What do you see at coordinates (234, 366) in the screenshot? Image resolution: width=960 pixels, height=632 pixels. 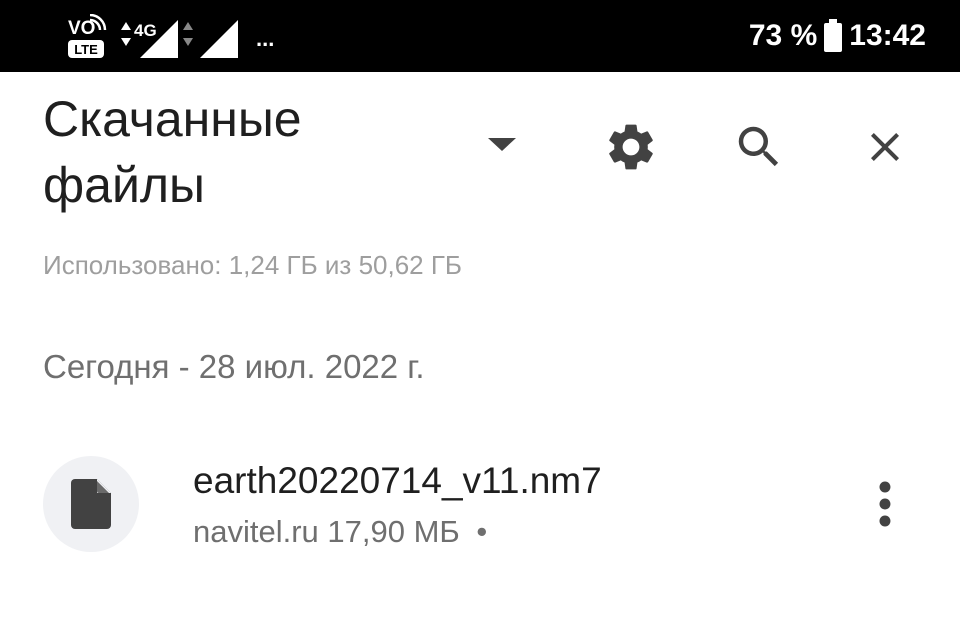 I see `date-section-header: Сегодня - 28 июл. 2022 г.` at bounding box center [234, 366].